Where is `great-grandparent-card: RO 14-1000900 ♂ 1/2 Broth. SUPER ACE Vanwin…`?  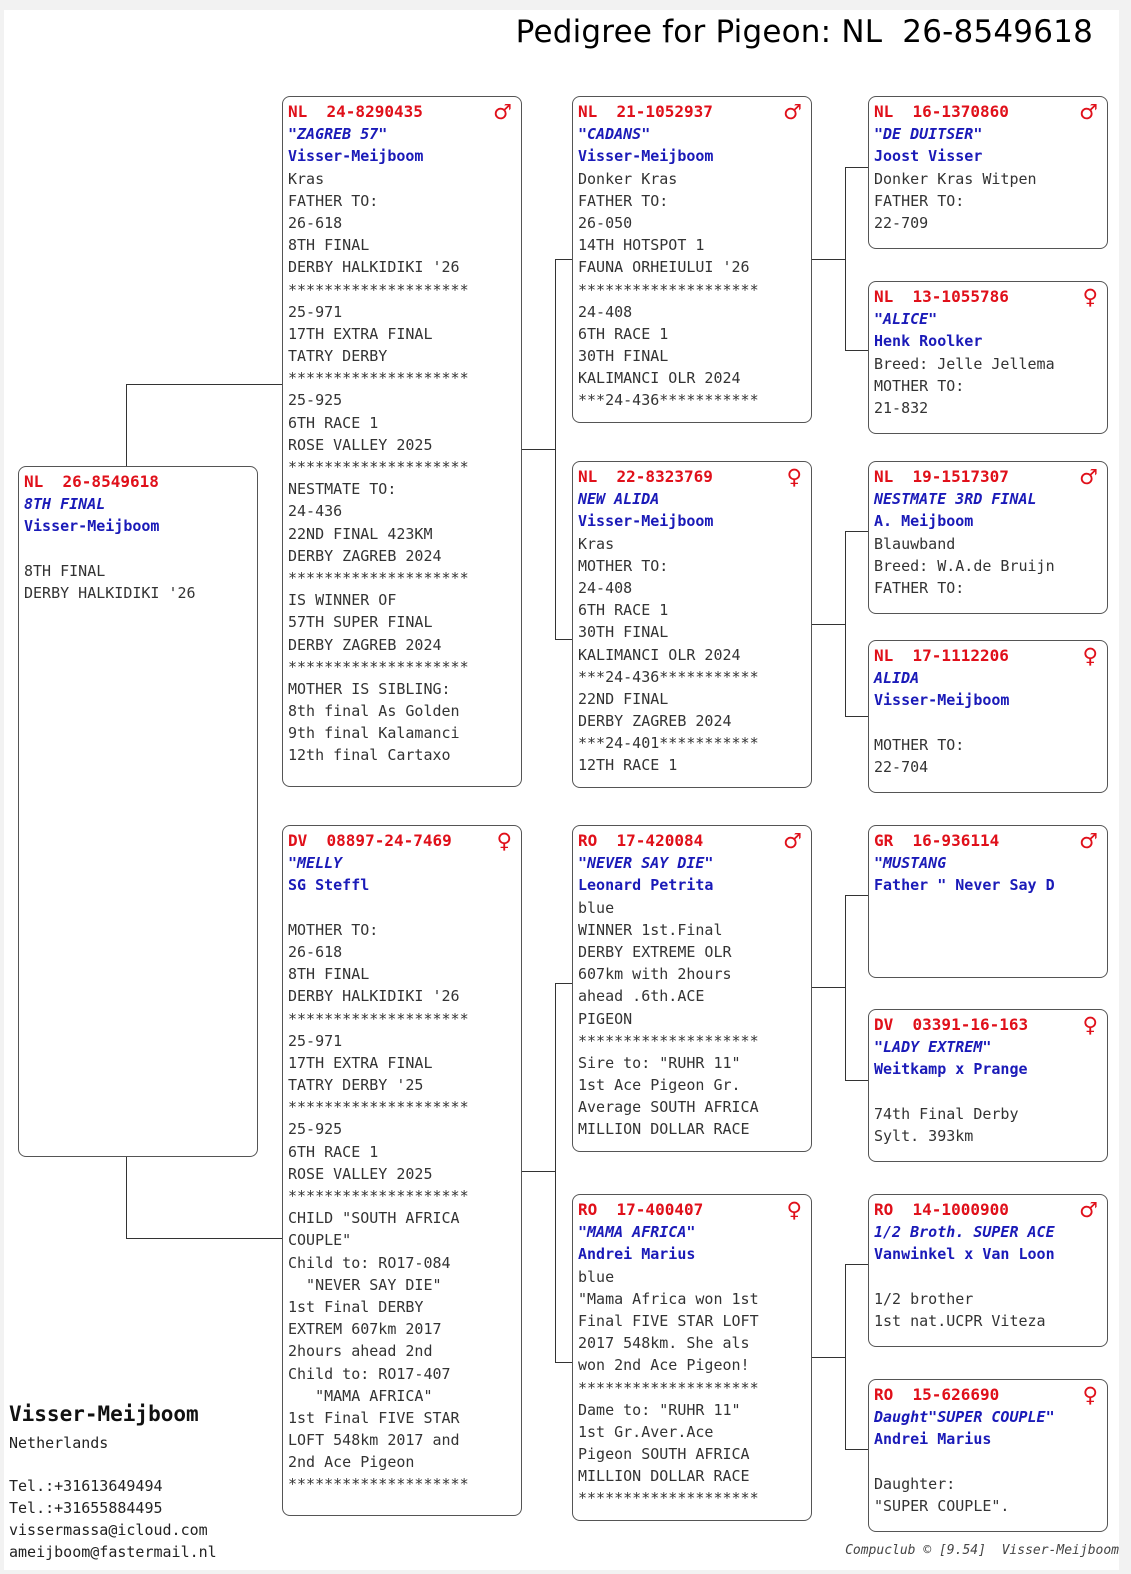 great-grandparent-card: RO 14-1000900 ♂ 1/2 Broth. SUPER ACE Vanwin… is located at coordinates (988, 1270).